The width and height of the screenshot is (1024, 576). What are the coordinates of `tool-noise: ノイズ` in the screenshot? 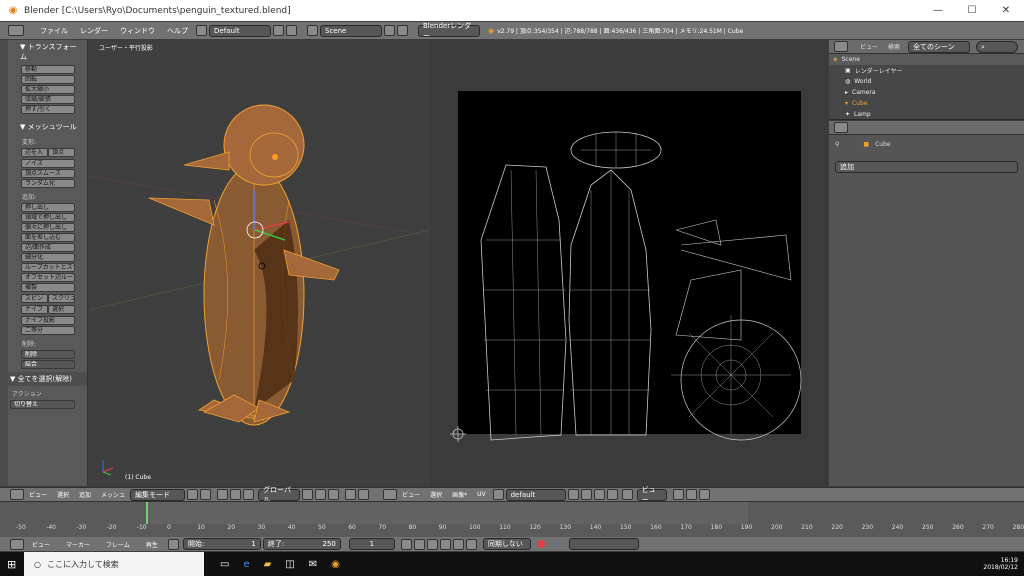 It's located at (48, 163).